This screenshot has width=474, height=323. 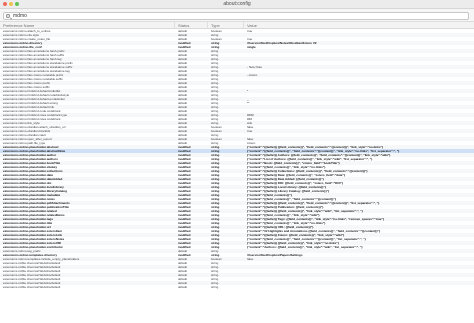 What do you see at coordinates (87, 25) in the screenshot?
I see `column-header-name: Preference Name` at bounding box center [87, 25].